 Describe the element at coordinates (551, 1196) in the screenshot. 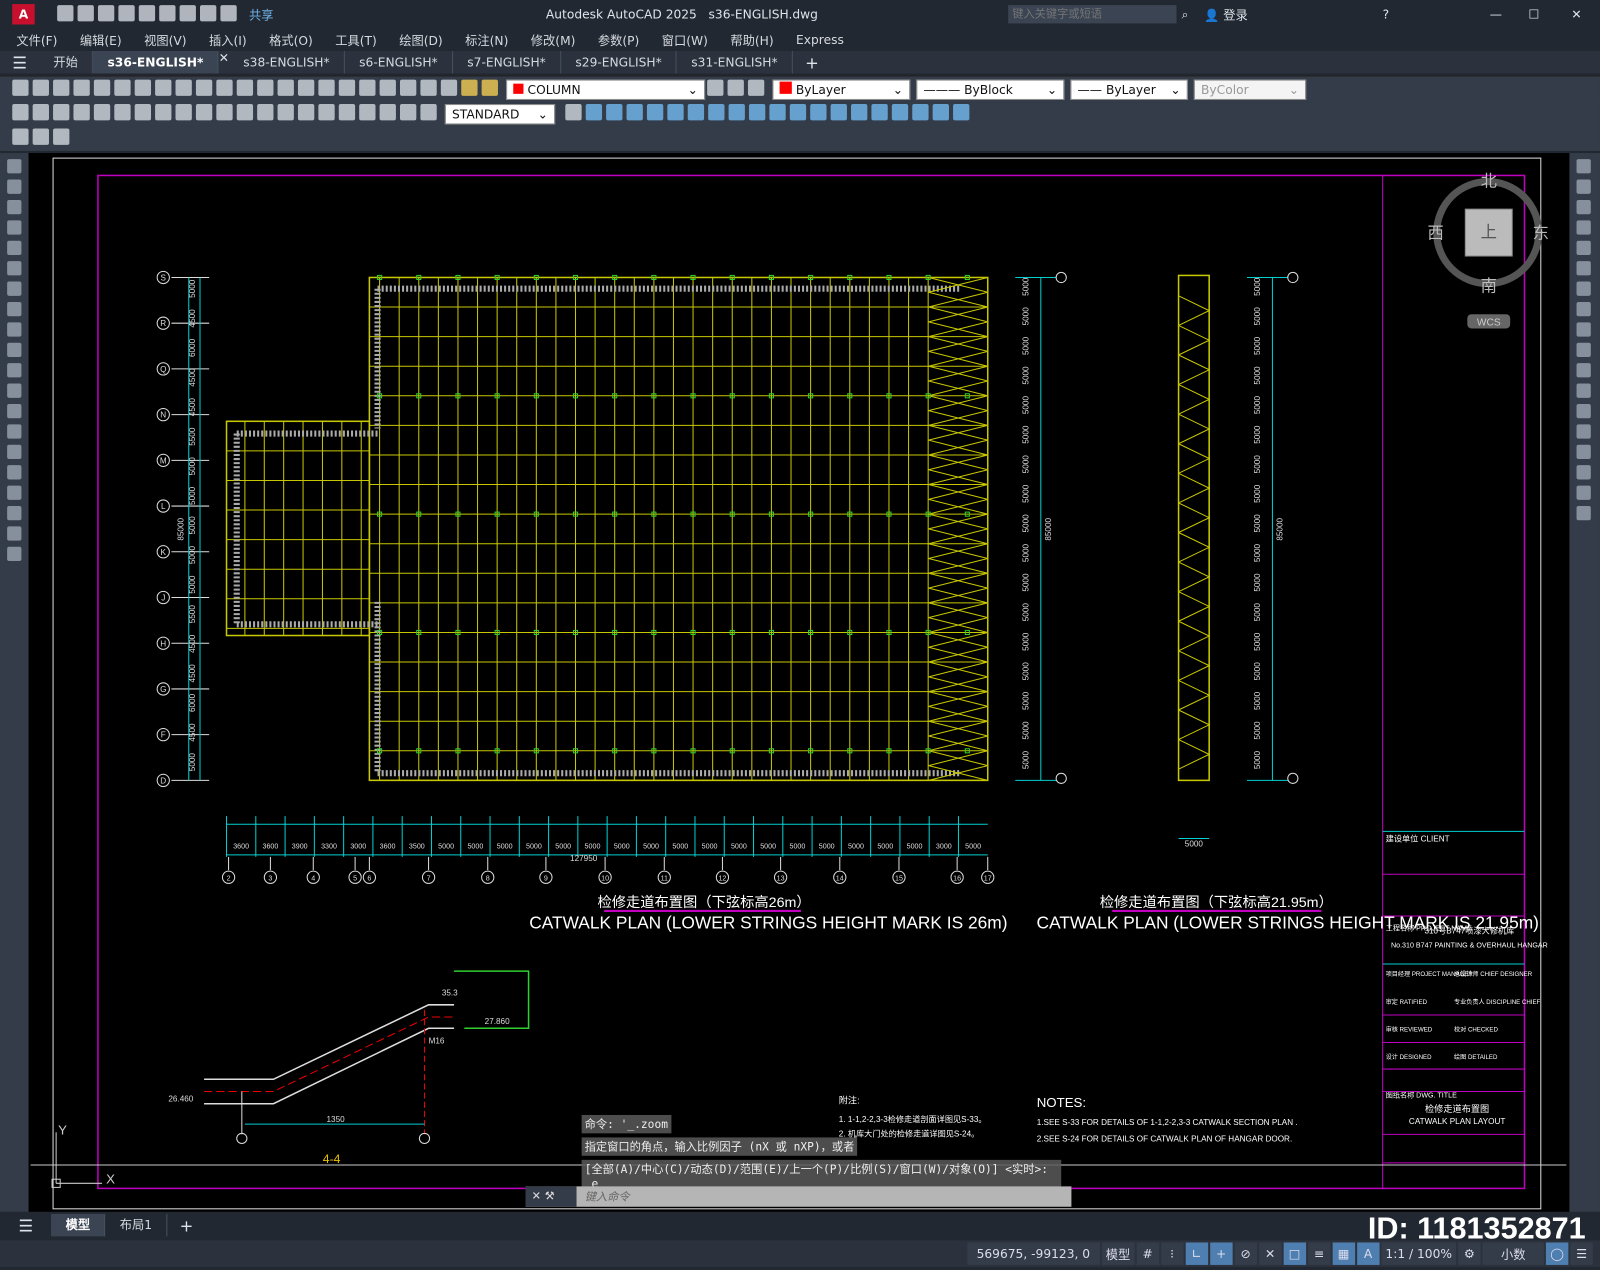

I see `close-command-icon: ✕ ⚒` at that location.